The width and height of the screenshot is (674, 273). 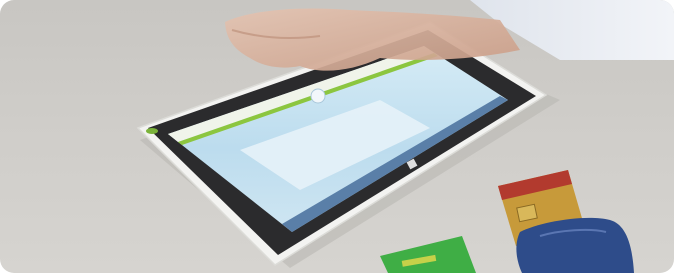 What do you see at coordinates (152, 131) in the screenshot?
I see `tablet-logo-icon` at bounding box center [152, 131].